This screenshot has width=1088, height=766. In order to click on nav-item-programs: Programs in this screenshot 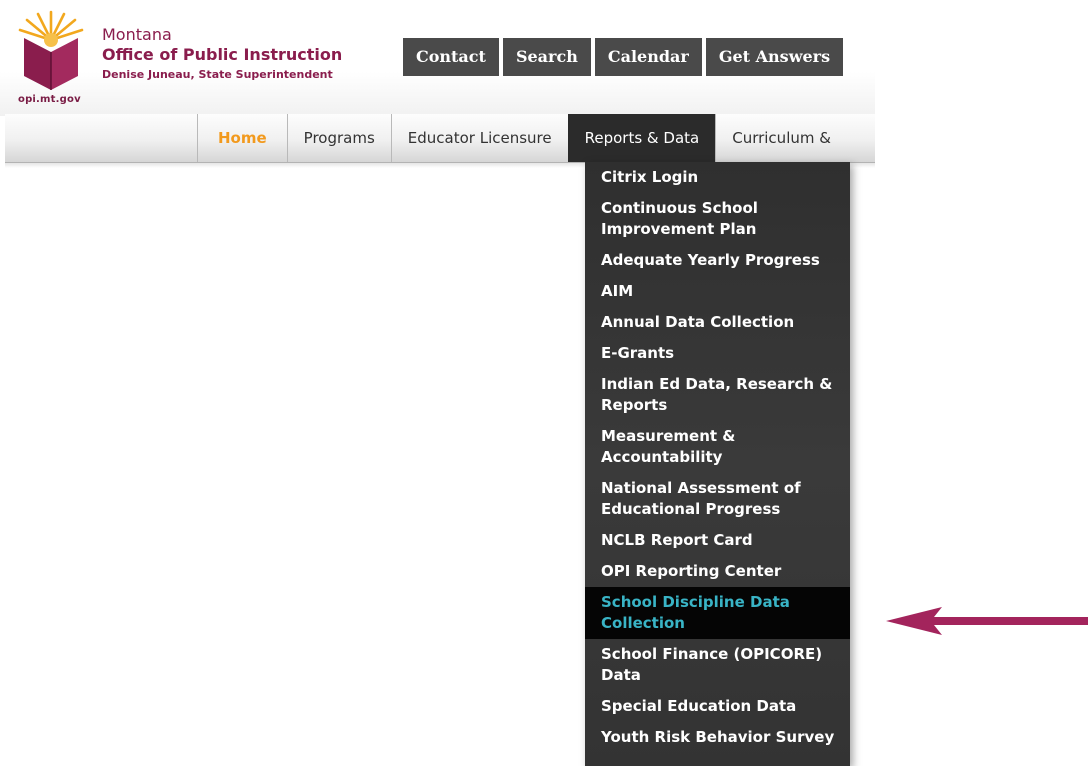, I will do `click(338, 138)`.